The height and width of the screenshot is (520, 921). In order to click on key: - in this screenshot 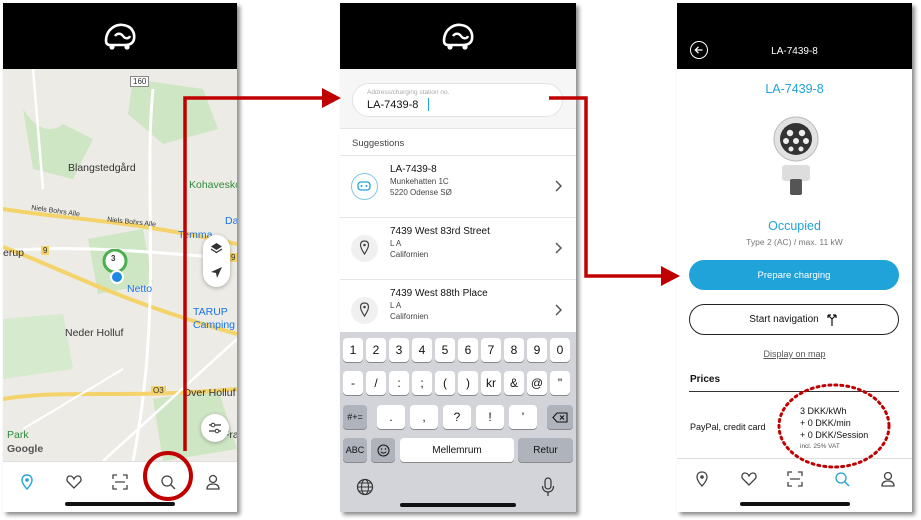, I will do `click(353, 383)`.